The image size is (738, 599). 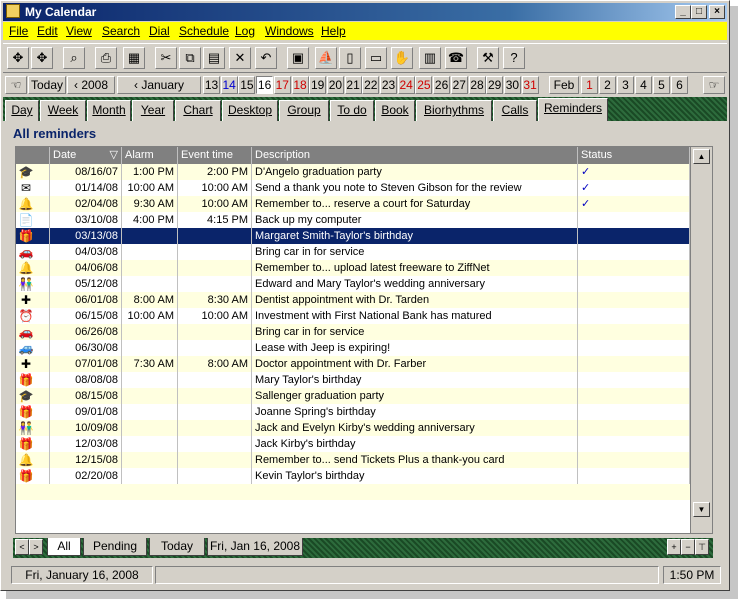 I want to click on tab-biorhythms: Biorhythms, so click(x=454, y=110).